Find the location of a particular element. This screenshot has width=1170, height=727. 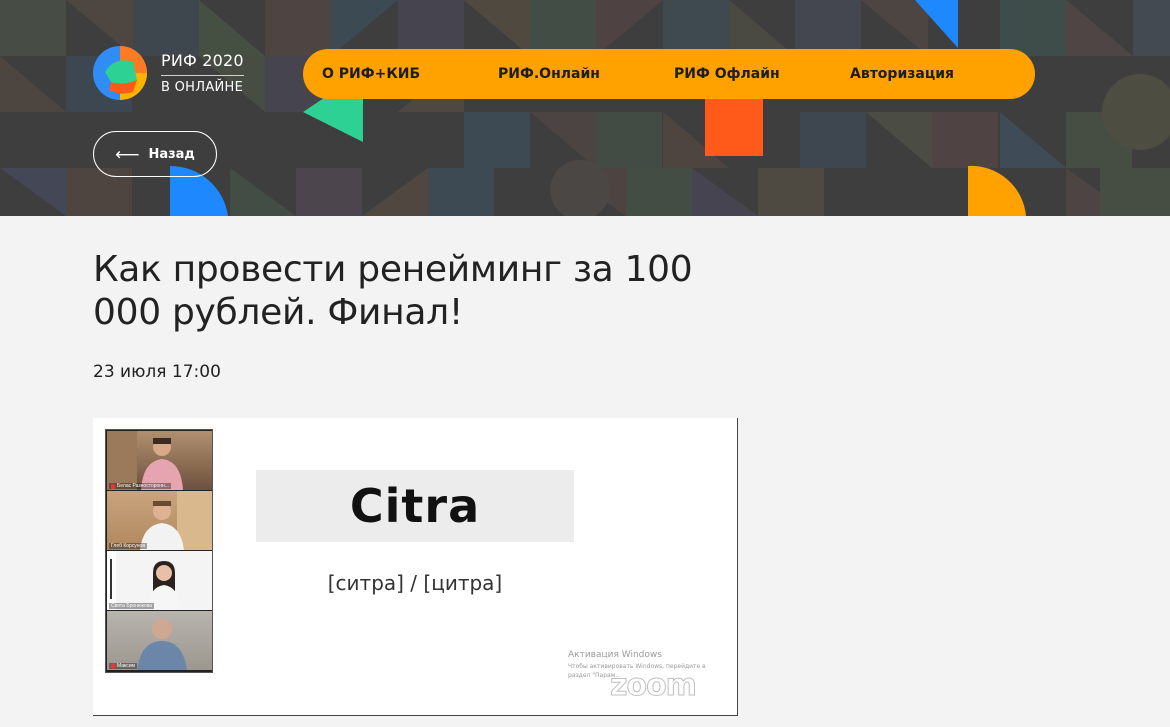

site-logo: РИФ 2020 В ОНЛАЙНЕ is located at coordinates (168, 73).